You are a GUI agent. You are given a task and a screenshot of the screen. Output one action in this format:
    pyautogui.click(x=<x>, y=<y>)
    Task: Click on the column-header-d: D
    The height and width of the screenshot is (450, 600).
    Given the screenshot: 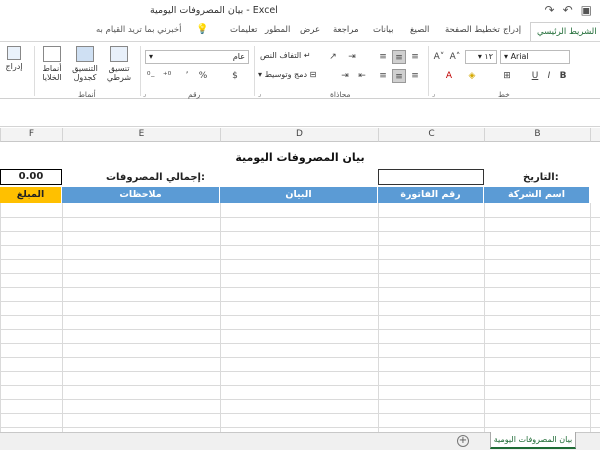 What is the action you would take?
    pyautogui.click(x=299, y=135)
    